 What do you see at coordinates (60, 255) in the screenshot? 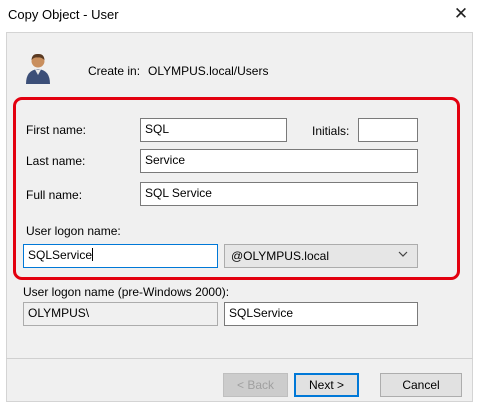
I see `logon-name-value: SQLService` at bounding box center [60, 255].